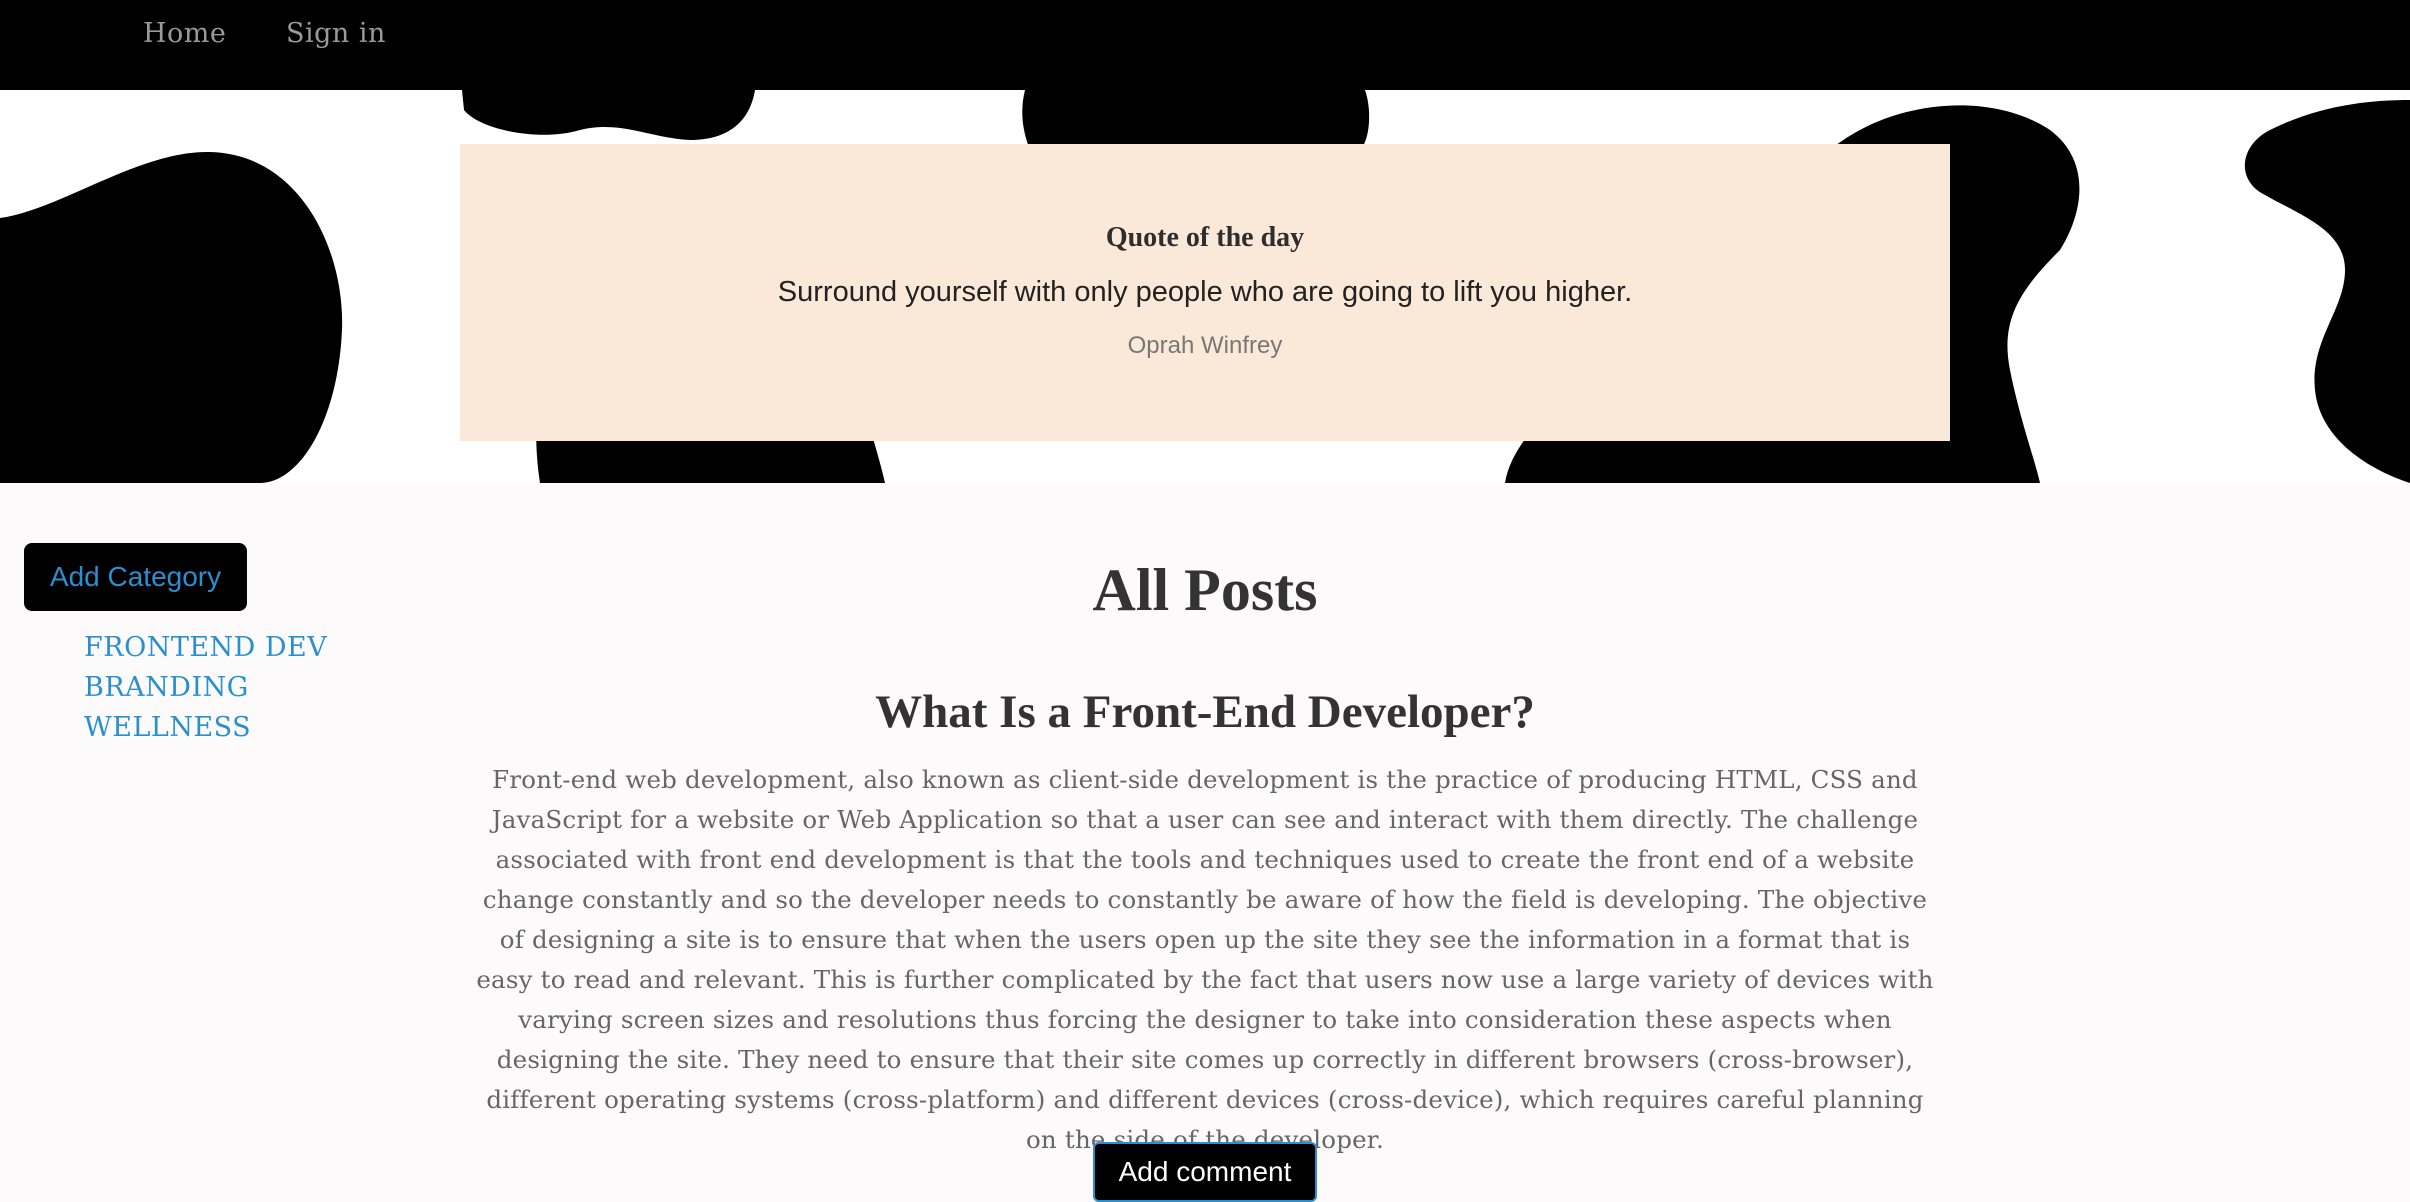  Describe the element at coordinates (184, 33) in the screenshot. I see `nav-home-link: Home` at that location.